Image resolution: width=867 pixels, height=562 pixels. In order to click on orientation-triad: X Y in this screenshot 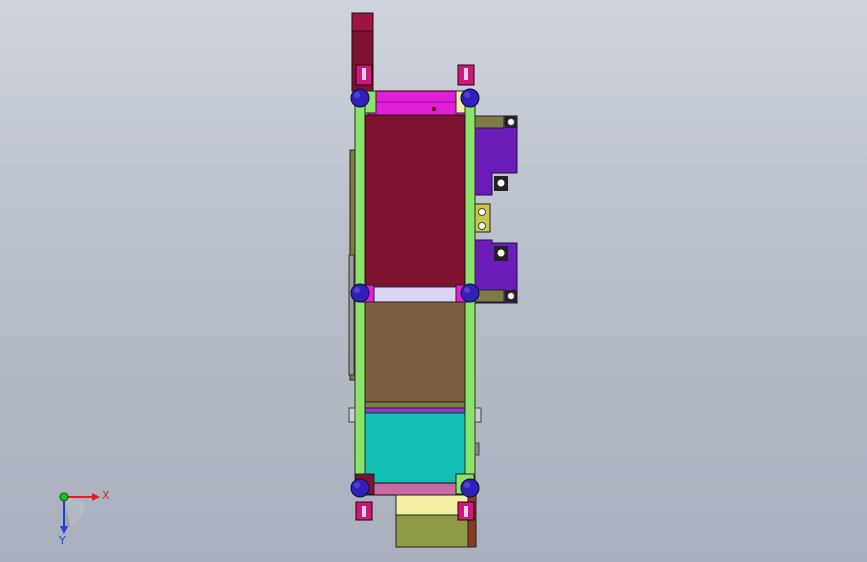, I will do `click(84, 518)`.